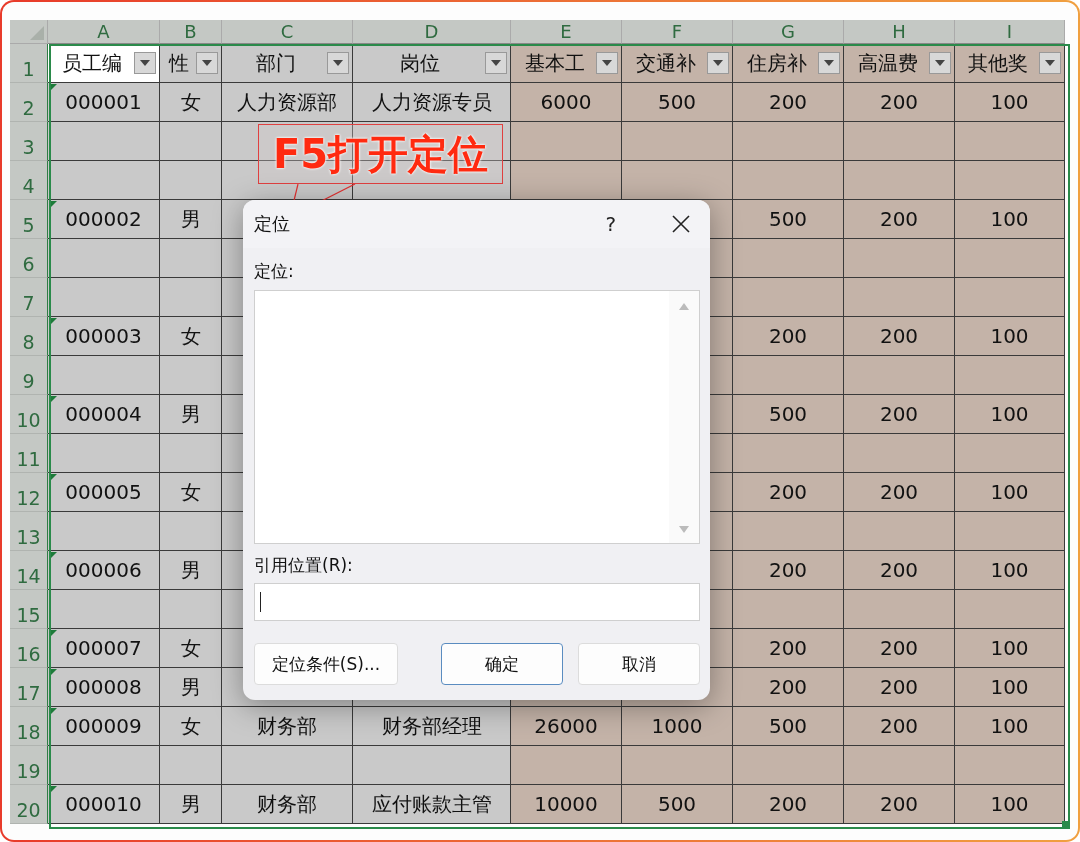  I want to click on row-header: 11, so click(29, 453).